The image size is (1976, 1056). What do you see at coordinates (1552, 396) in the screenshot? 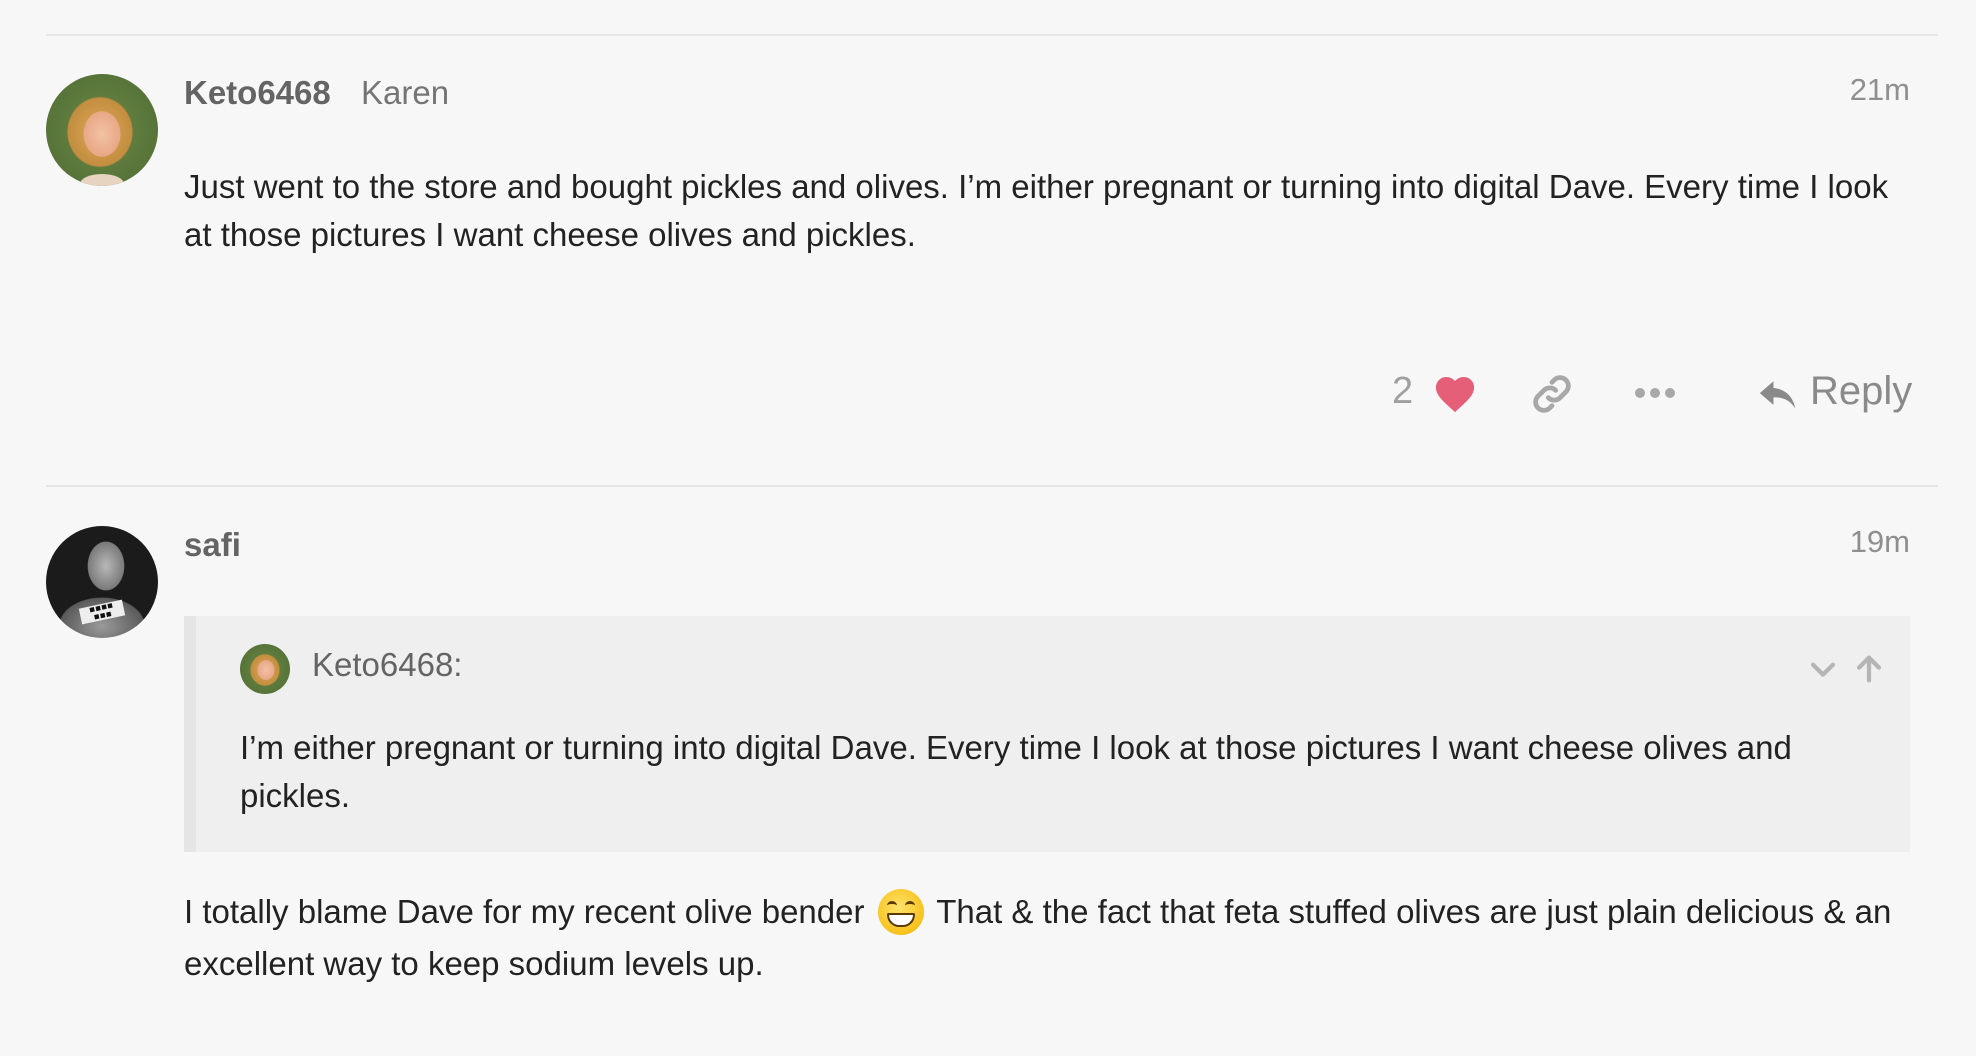
I see `link-icon` at bounding box center [1552, 396].